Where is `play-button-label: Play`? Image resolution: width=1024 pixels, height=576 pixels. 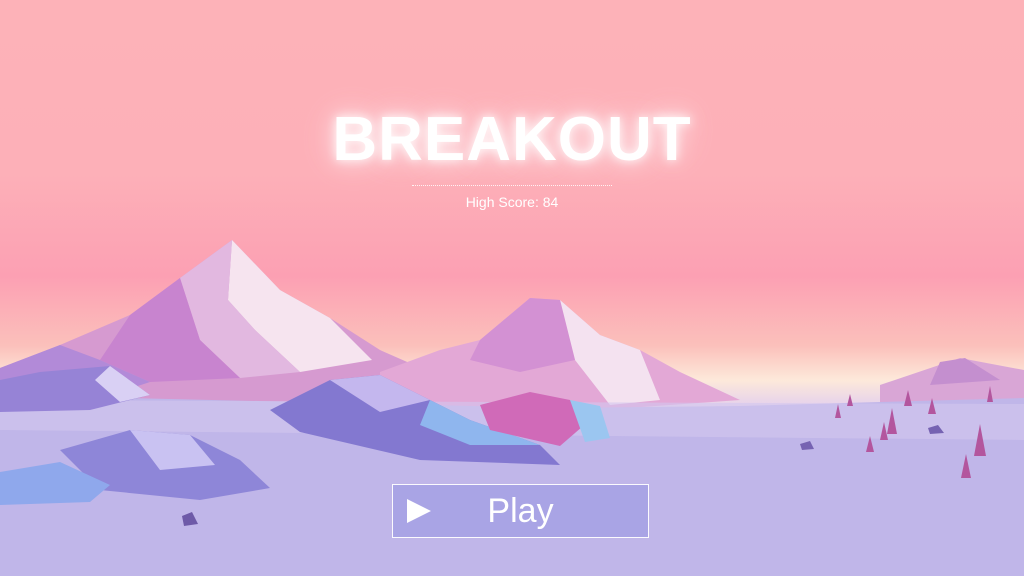
play-button-label: Play is located at coordinates (520, 510).